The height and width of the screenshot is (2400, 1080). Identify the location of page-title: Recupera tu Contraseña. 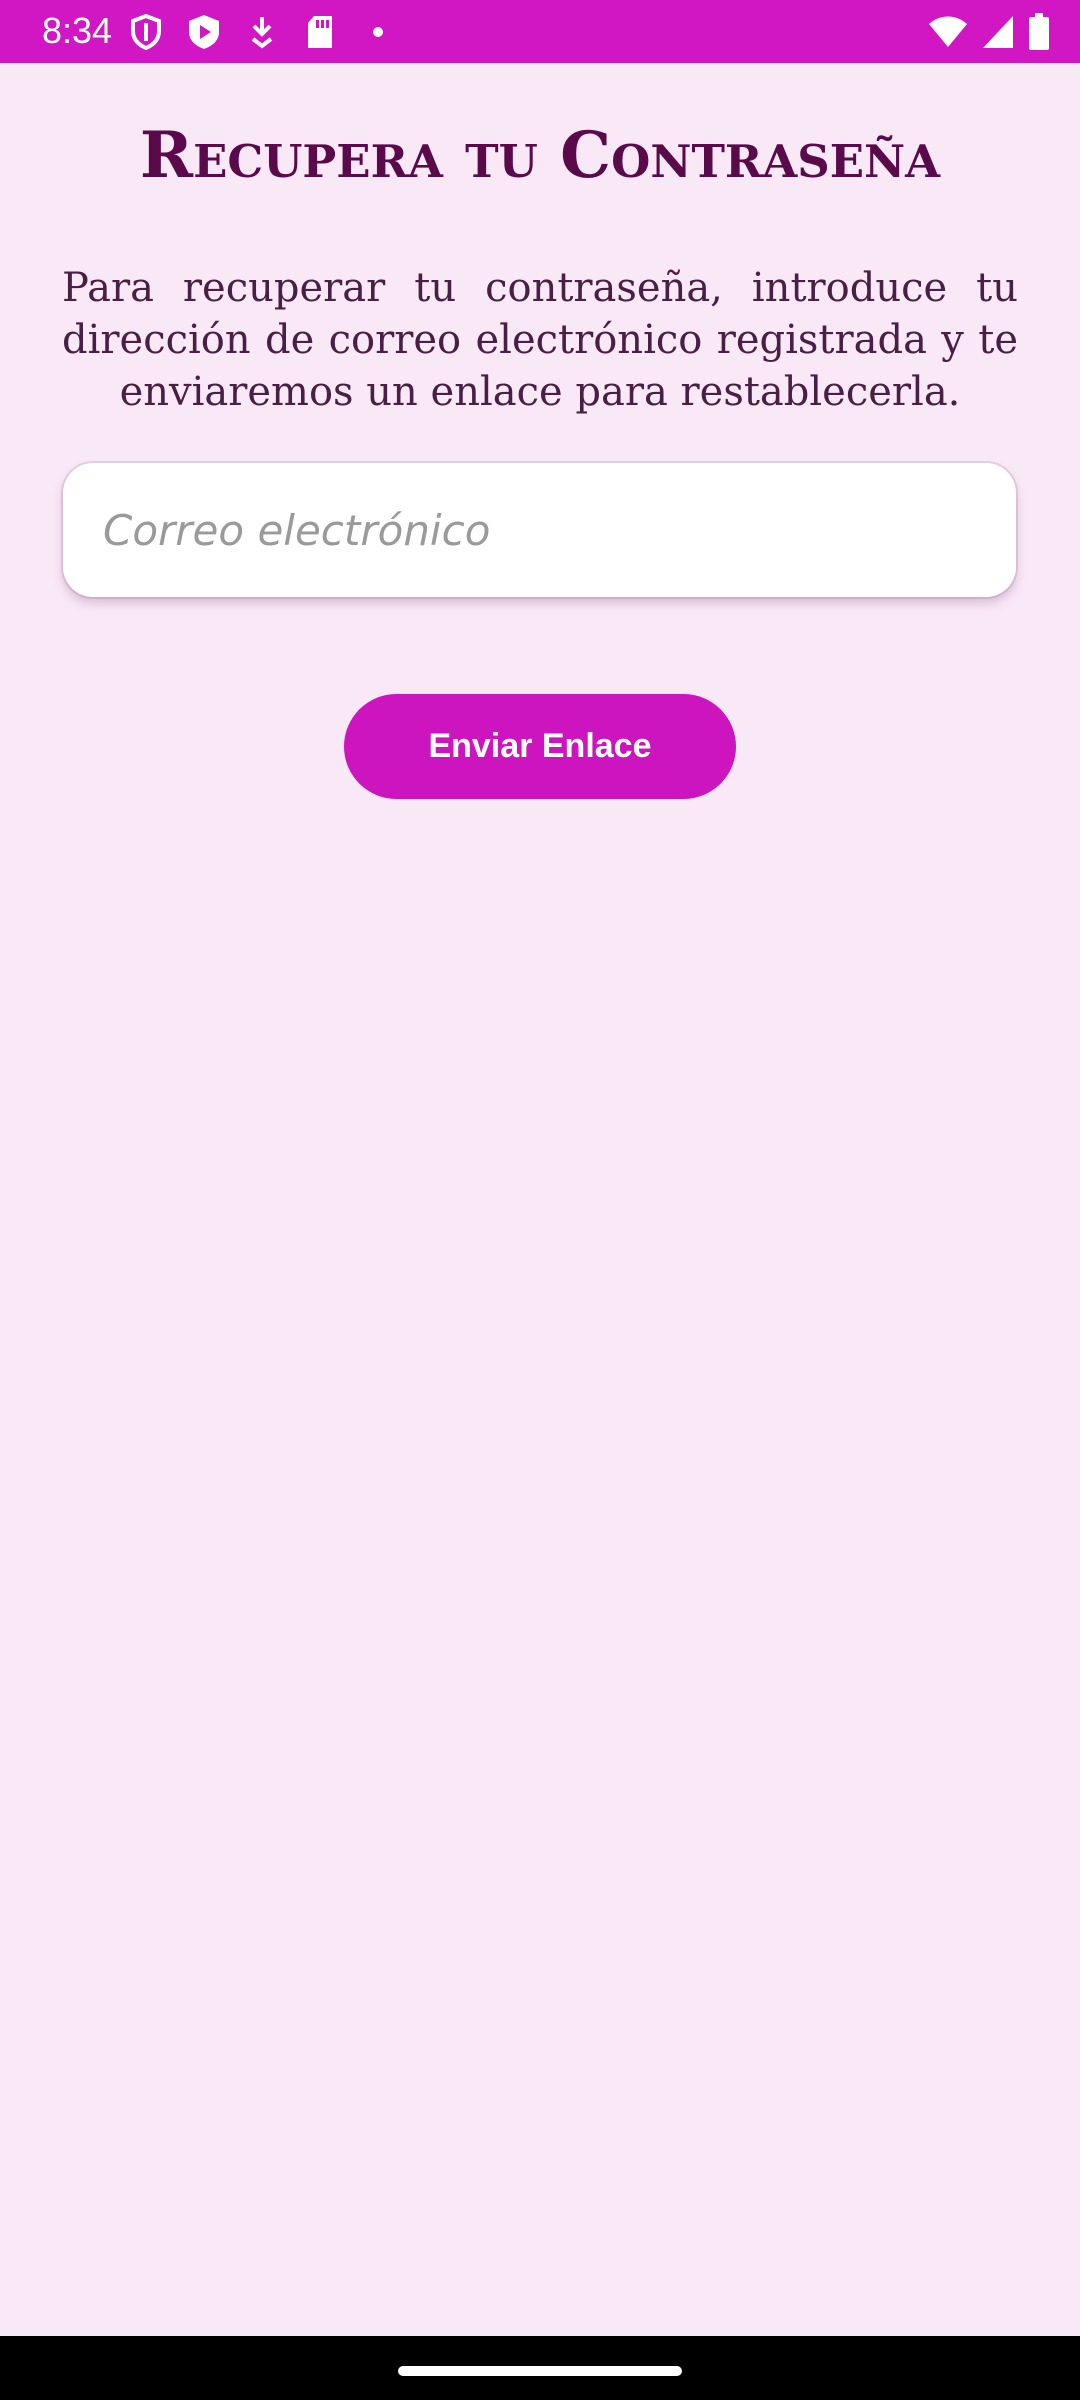
(540, 155).